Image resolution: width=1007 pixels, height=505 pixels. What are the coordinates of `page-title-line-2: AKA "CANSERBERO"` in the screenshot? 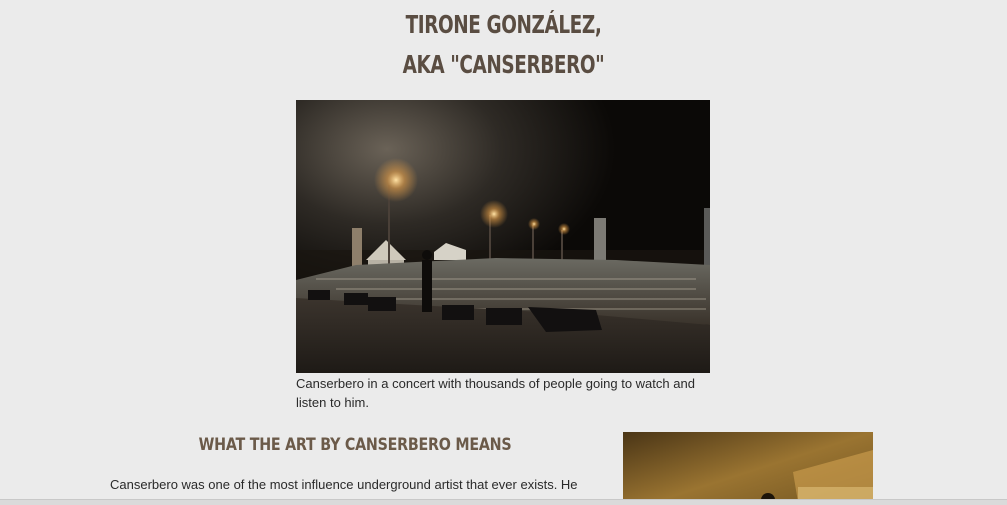 It's located at (503, 64).